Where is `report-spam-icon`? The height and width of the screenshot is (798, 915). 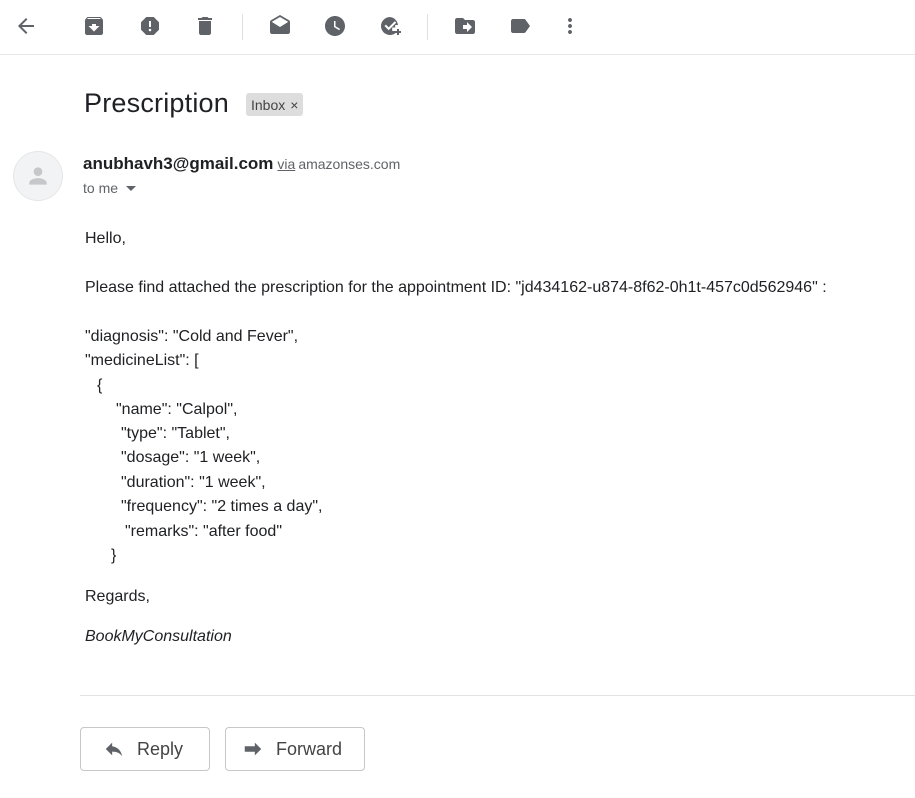 report-spam-icon is located at coordinates (150, 26).